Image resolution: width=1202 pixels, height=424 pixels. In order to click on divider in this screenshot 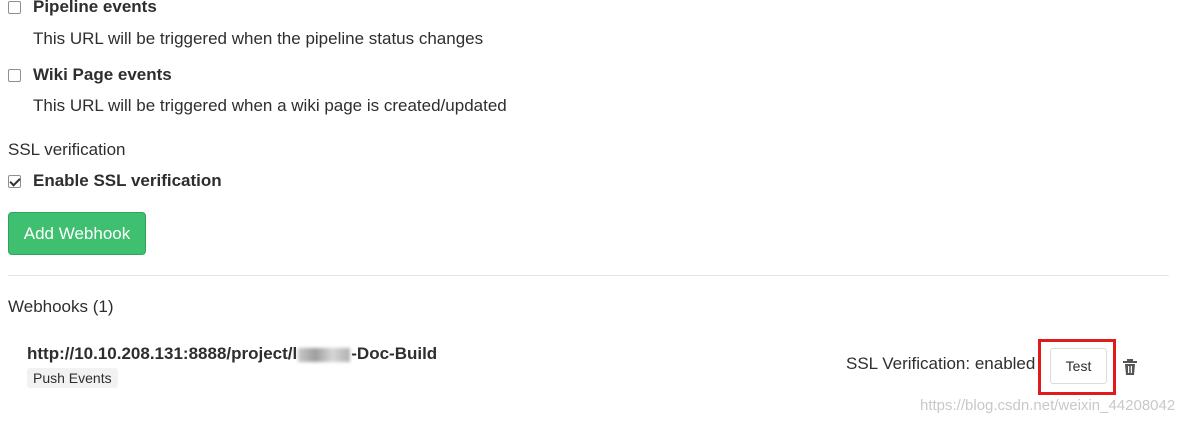, I will do `click(588, 275)`.